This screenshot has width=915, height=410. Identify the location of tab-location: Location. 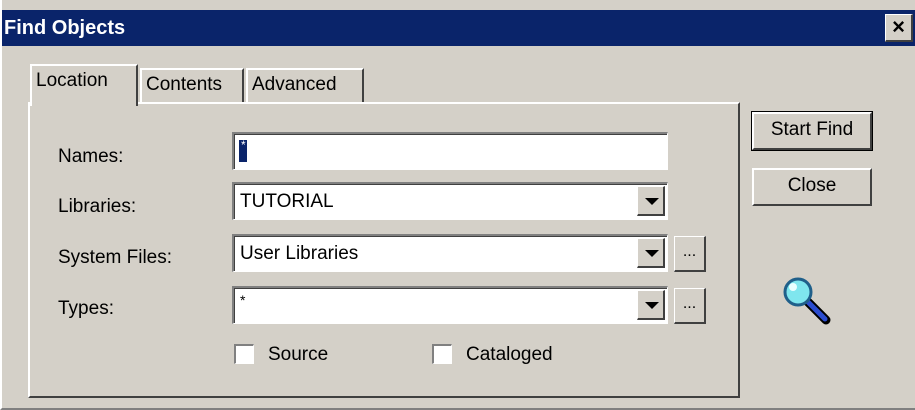
(84, 85).